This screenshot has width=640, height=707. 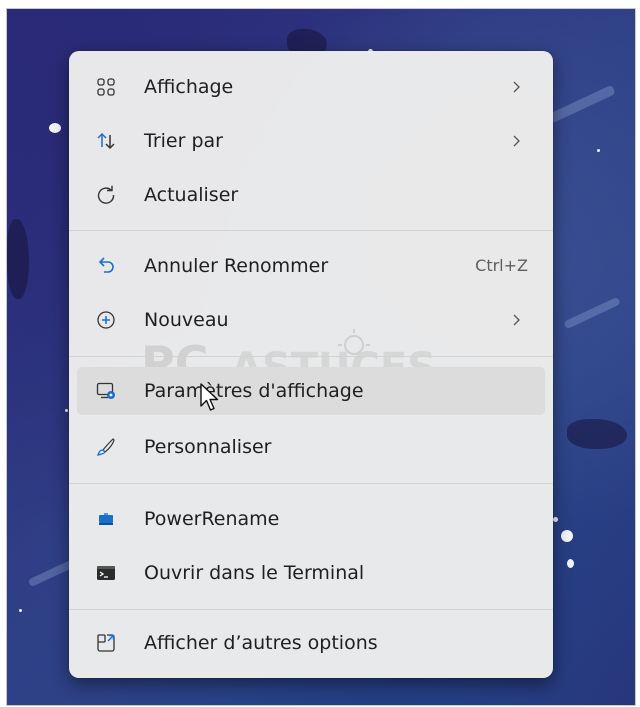 I want to click on menu-item-label: Nouveau, so click(x=186, y=320).